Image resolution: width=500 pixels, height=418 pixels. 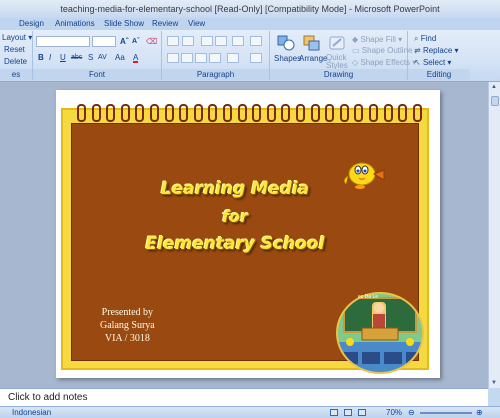 I want to click on zoom-level: 70%, so click(x=394, y=412).